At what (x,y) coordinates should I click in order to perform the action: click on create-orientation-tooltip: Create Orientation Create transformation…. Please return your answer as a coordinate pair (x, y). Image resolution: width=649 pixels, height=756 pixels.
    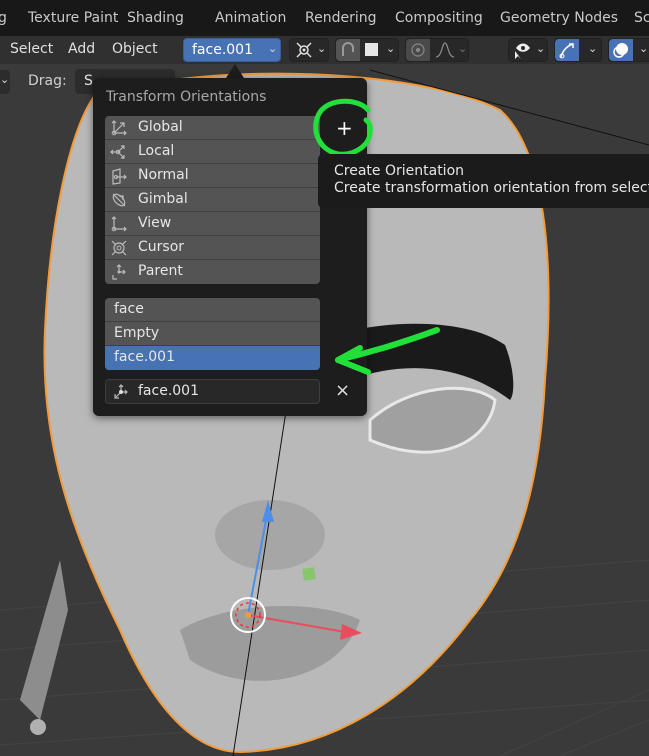
    Looking at the image, I should click on (483, 181).